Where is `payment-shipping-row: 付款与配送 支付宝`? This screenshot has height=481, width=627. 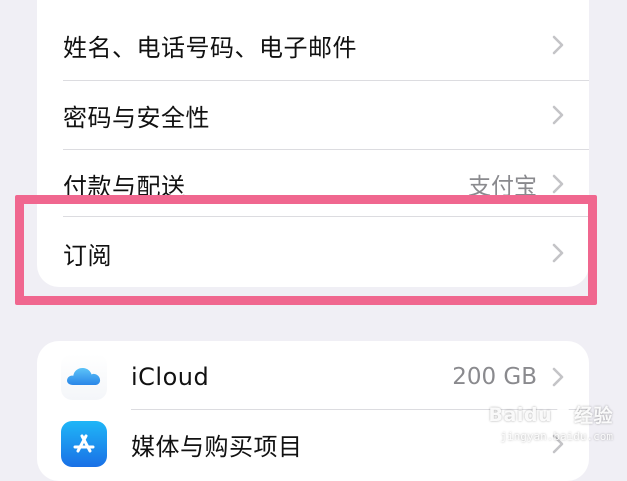 payment-shipping-row: 付款与配送 支付宝 is located at coordinates (313, 184).